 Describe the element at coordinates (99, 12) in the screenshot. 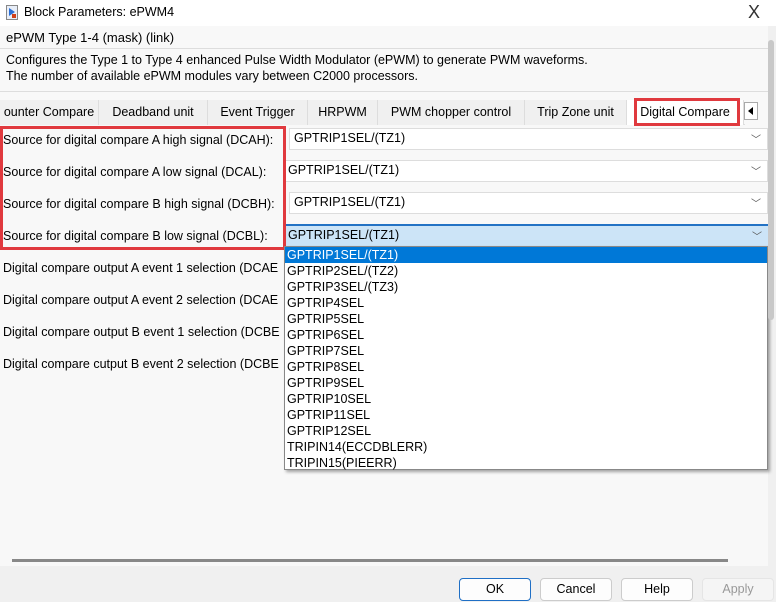

I see `window-title: Block Parameters: ePWM4` at that location.